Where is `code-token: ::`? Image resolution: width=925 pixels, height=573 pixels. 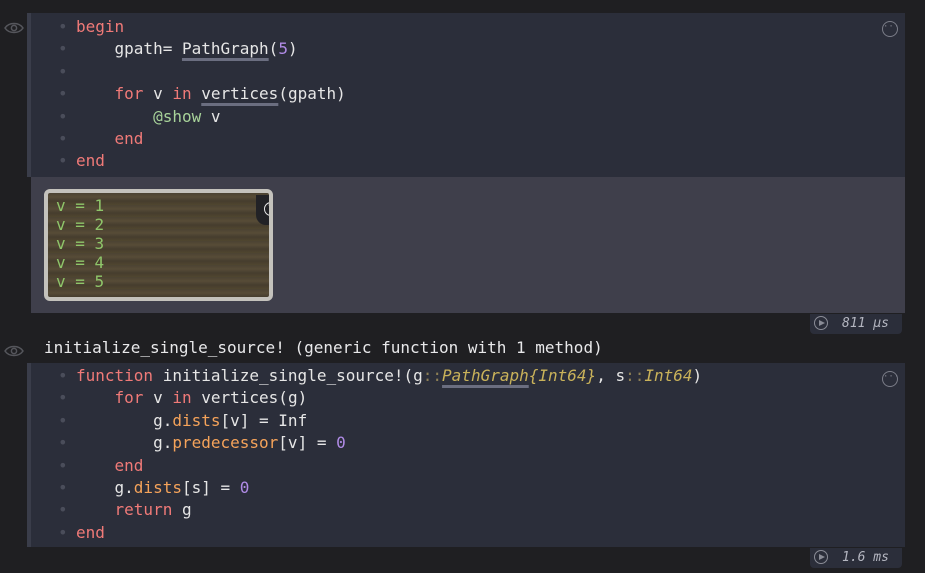 code-token: :: is located at coordinates (432, 375).